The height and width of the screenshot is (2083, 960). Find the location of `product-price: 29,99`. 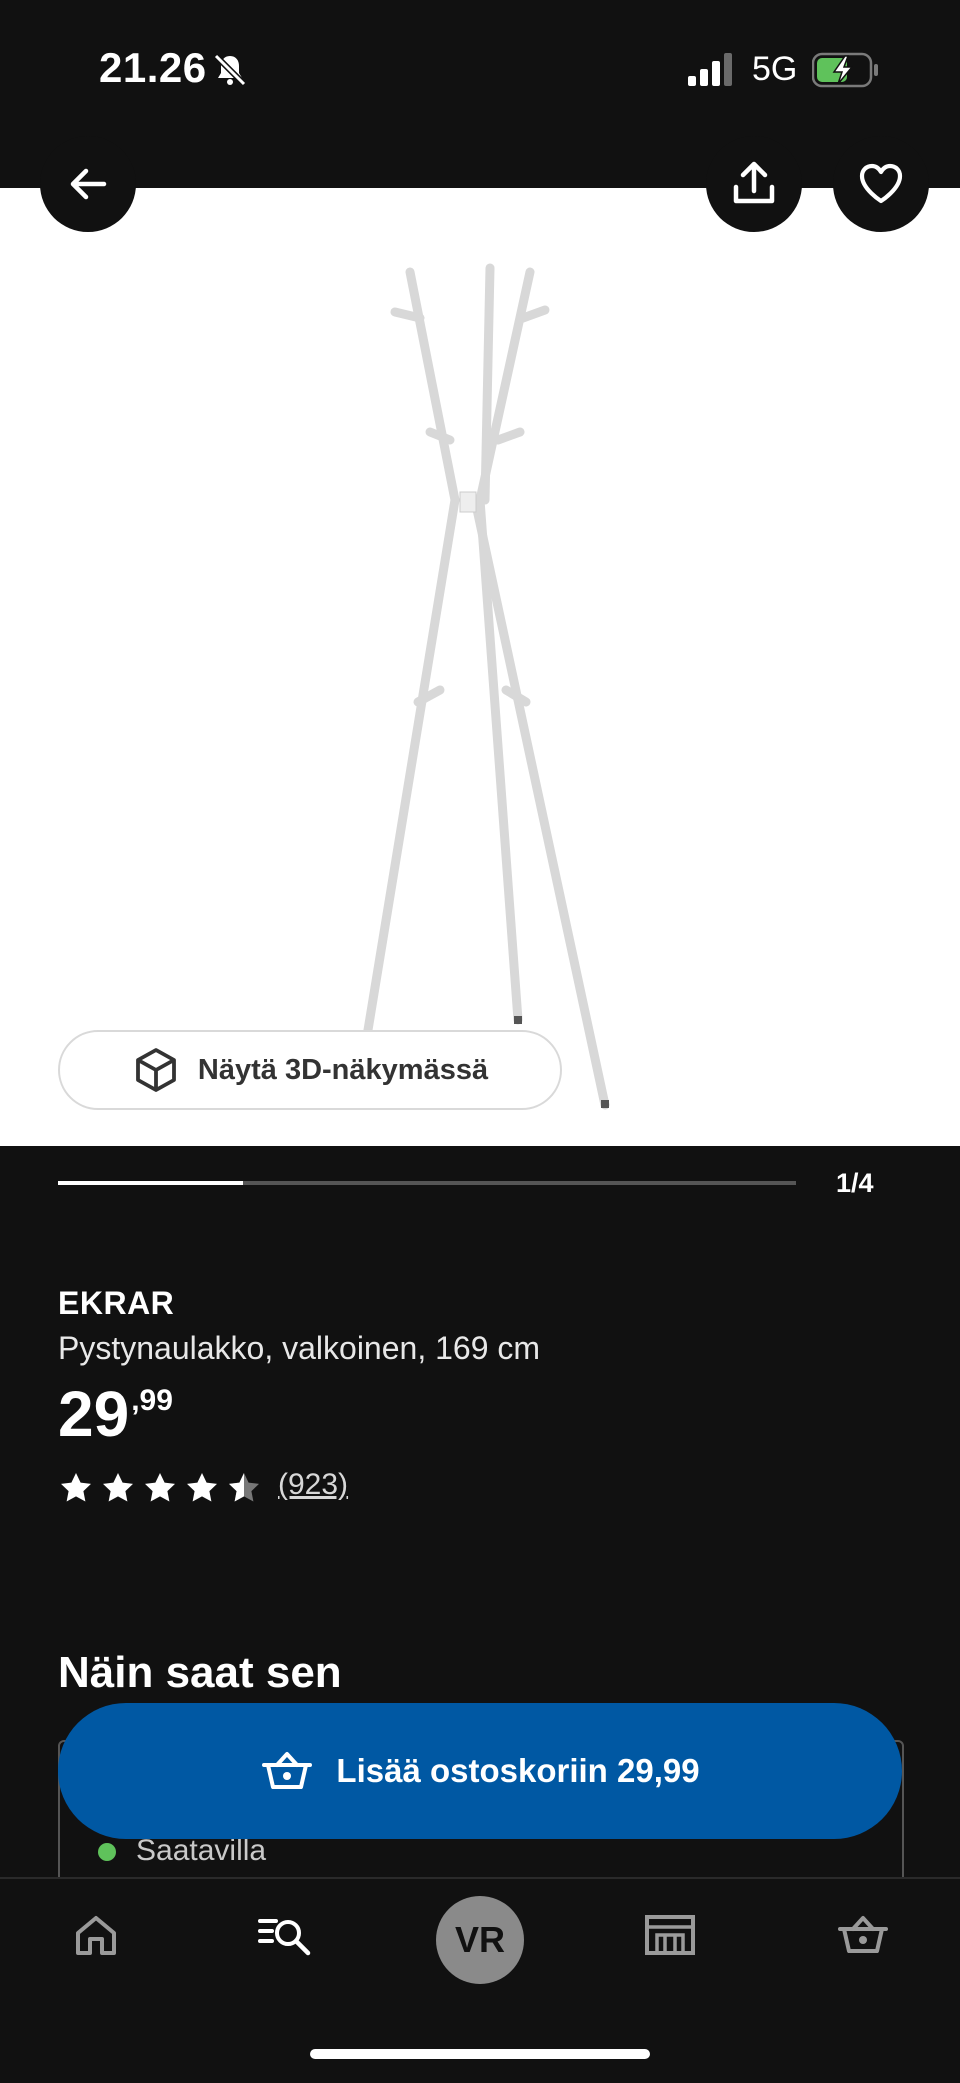

product-price: 29,99 is located at coordinates (115, 1414).